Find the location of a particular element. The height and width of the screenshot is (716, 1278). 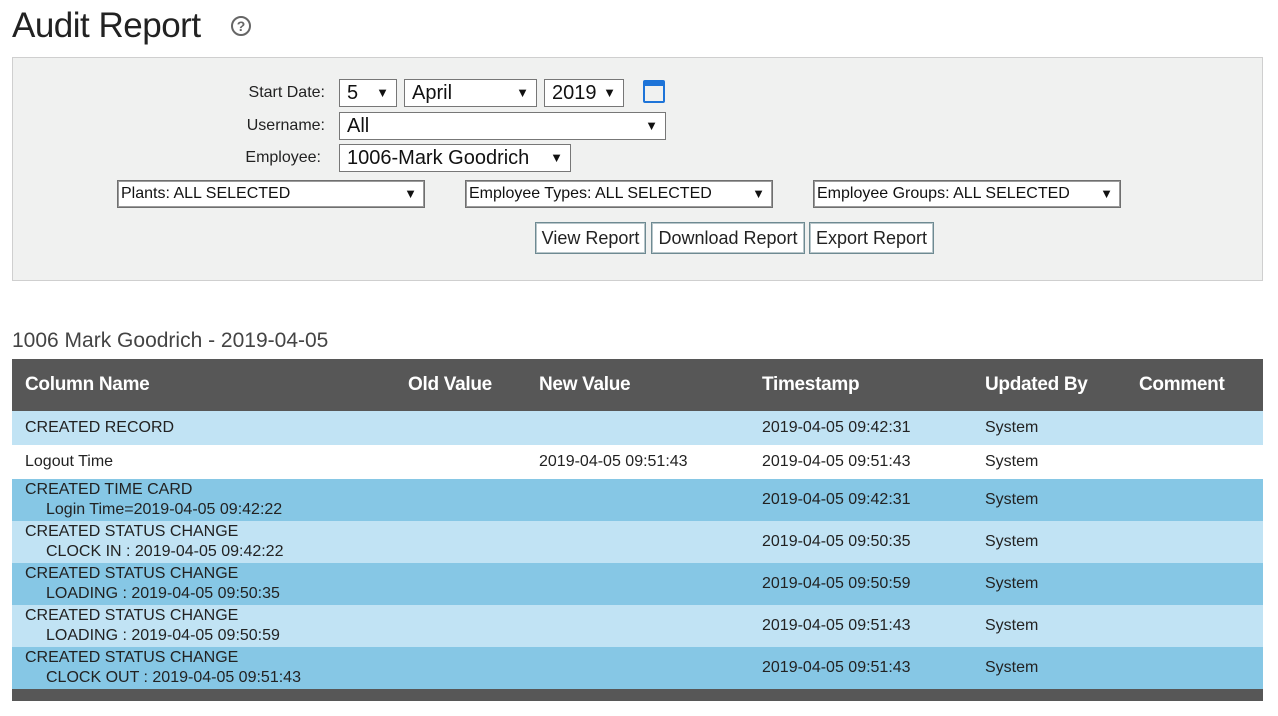

username-select: All ▼ is located at coordinates (502, 126).